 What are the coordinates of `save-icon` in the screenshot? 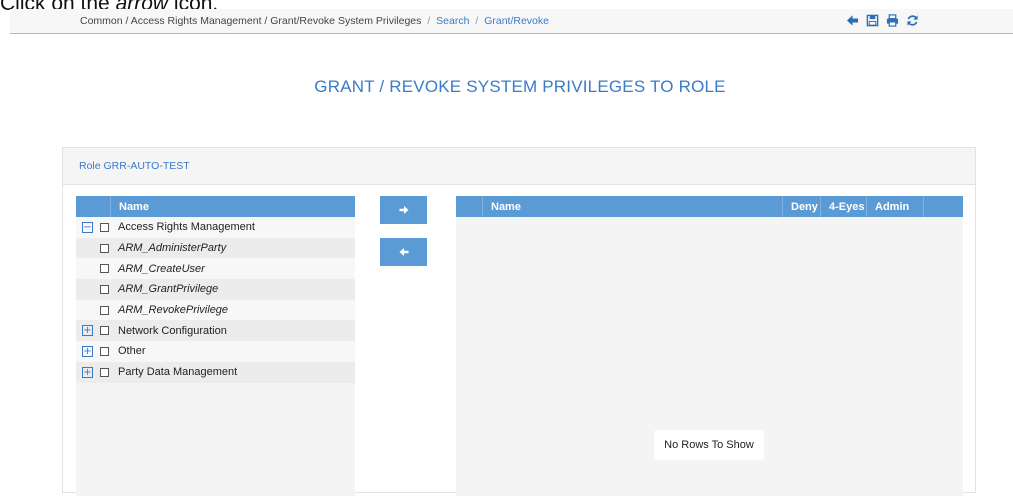 It's located at (872, 20).